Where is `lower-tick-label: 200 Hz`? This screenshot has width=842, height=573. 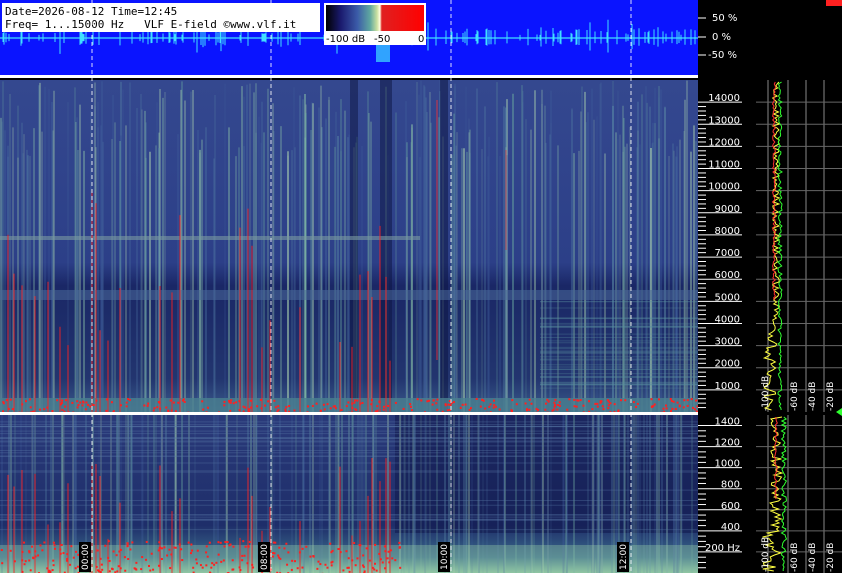
lower-tick-label: 200 Hz is located at coordinates (722, 548).